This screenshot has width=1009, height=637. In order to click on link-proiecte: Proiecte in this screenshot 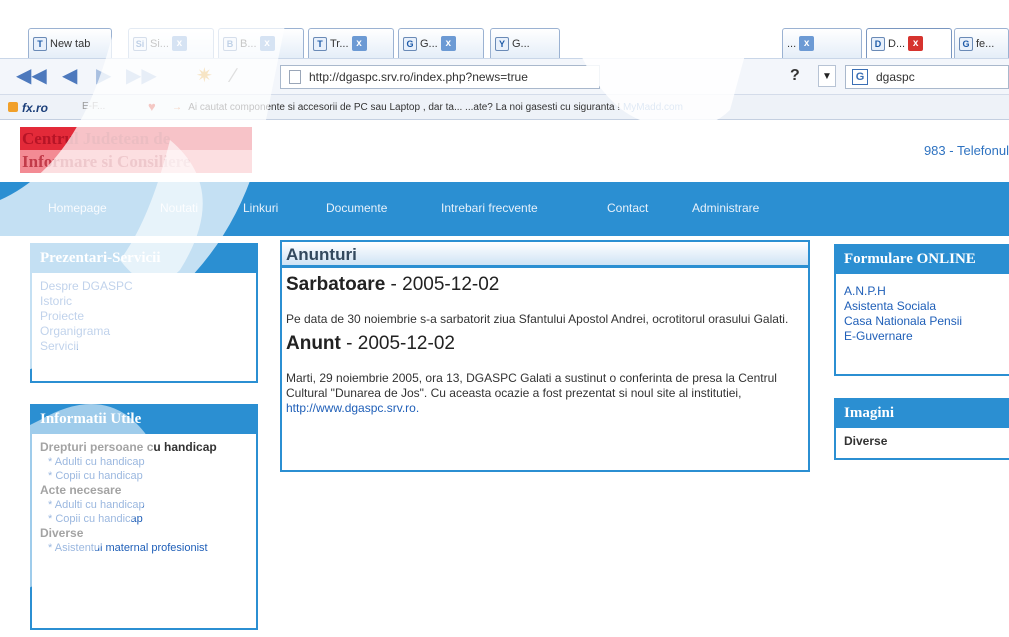, I will do `click(144, 316)`.